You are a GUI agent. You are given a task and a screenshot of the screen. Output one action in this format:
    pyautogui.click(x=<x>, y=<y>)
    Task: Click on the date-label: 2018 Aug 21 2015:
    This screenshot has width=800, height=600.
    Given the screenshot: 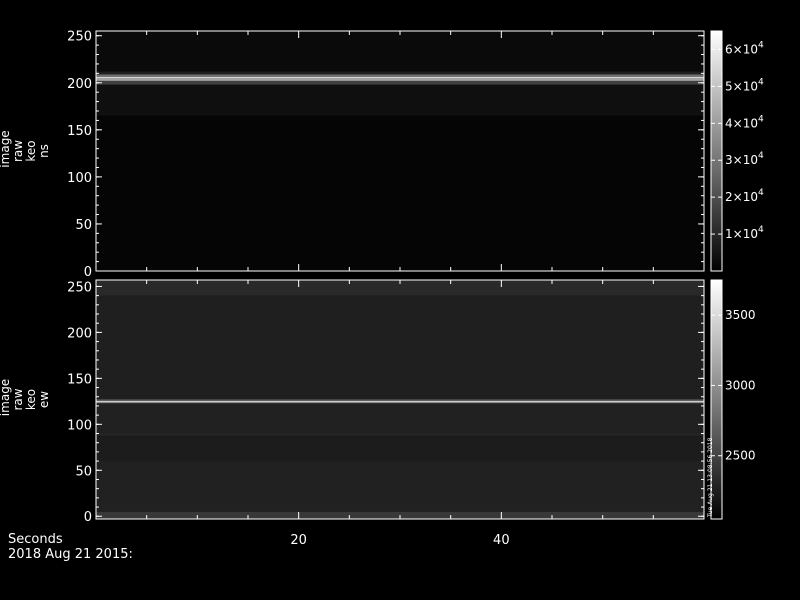 What is the action you would take?
    pyautogui.click(x=70, y=554)
    